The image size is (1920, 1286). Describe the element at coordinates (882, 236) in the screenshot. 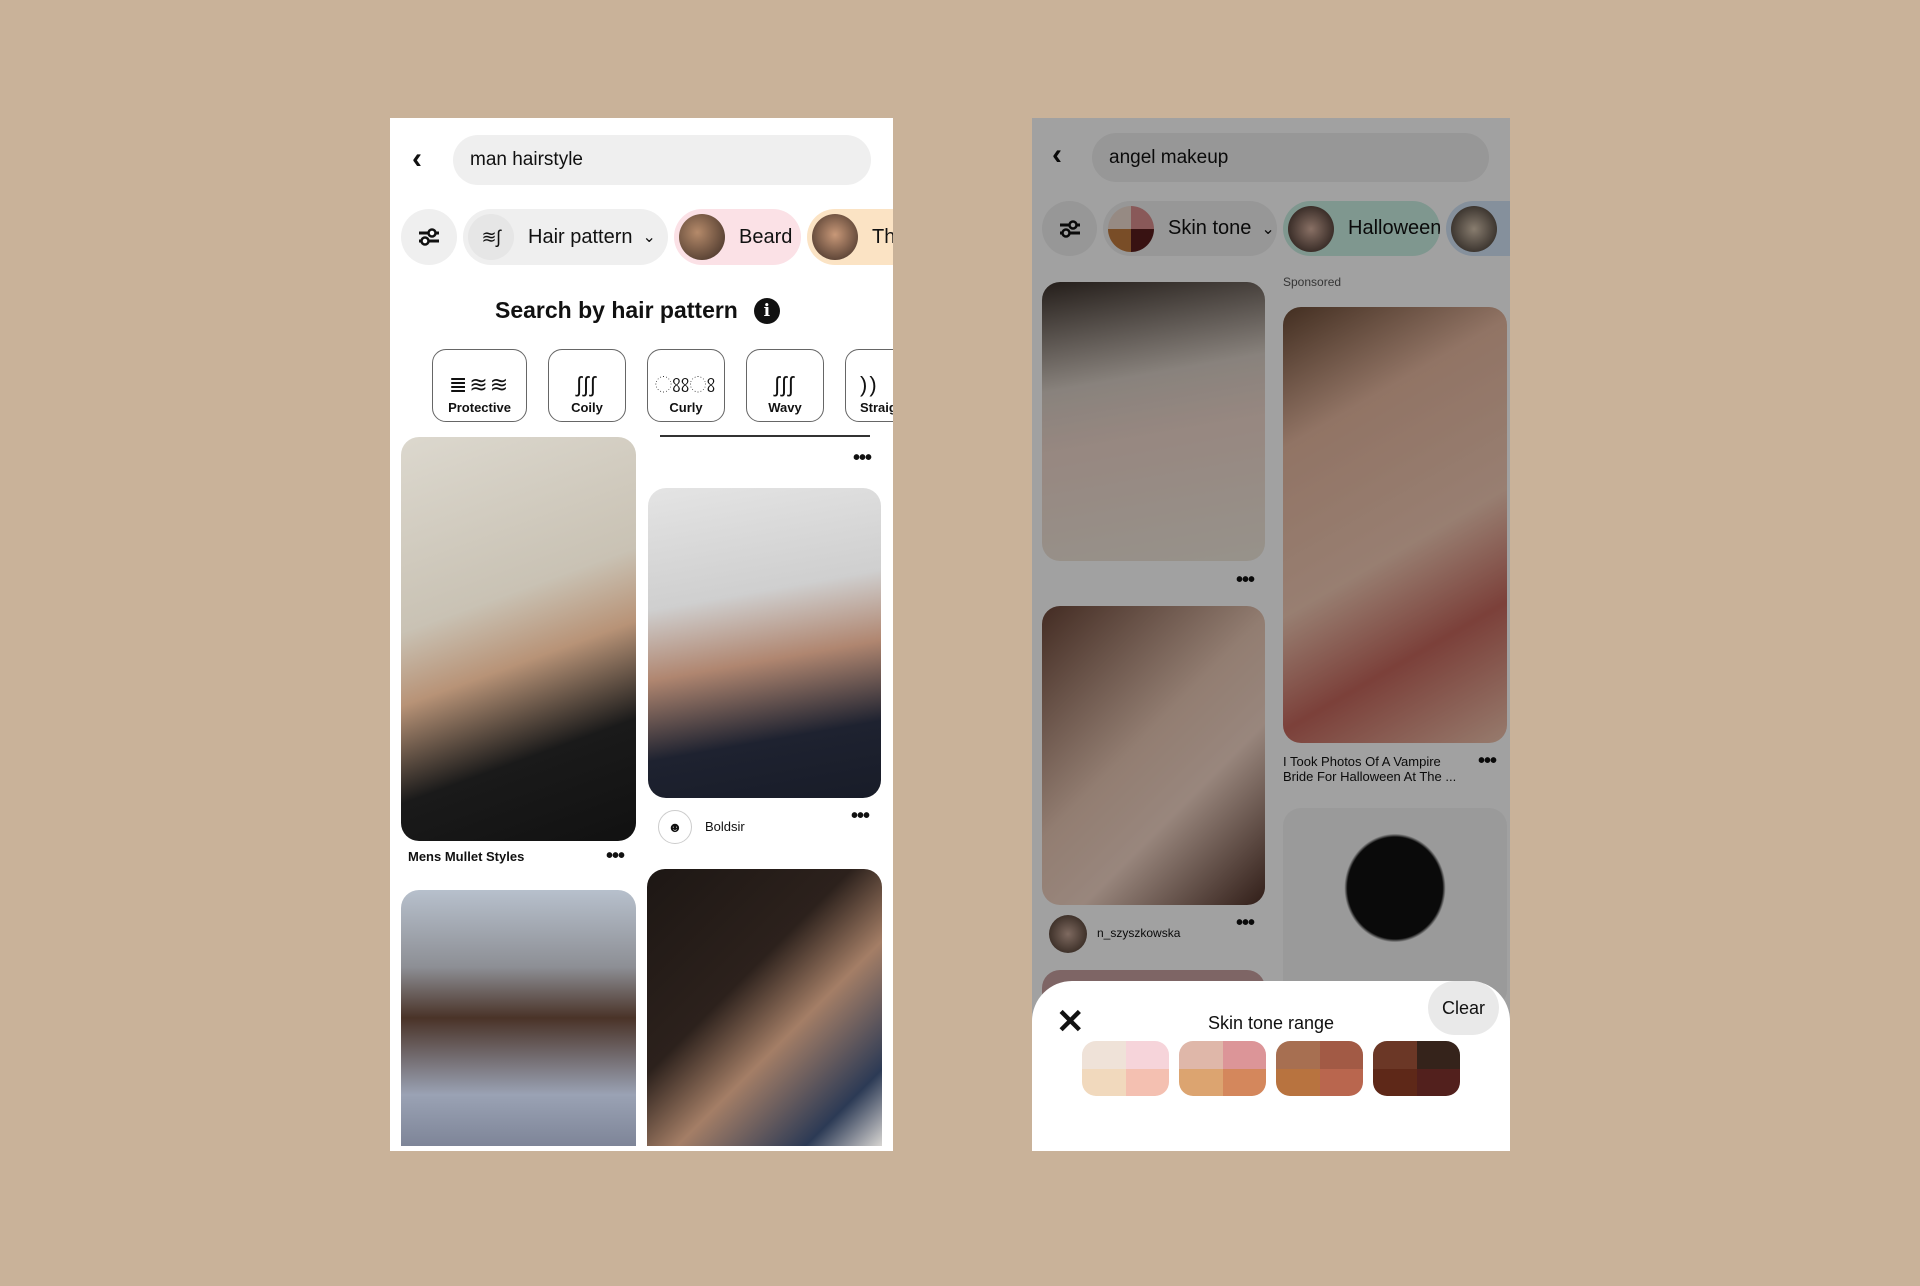

I see `chip-label: Th` at that location.